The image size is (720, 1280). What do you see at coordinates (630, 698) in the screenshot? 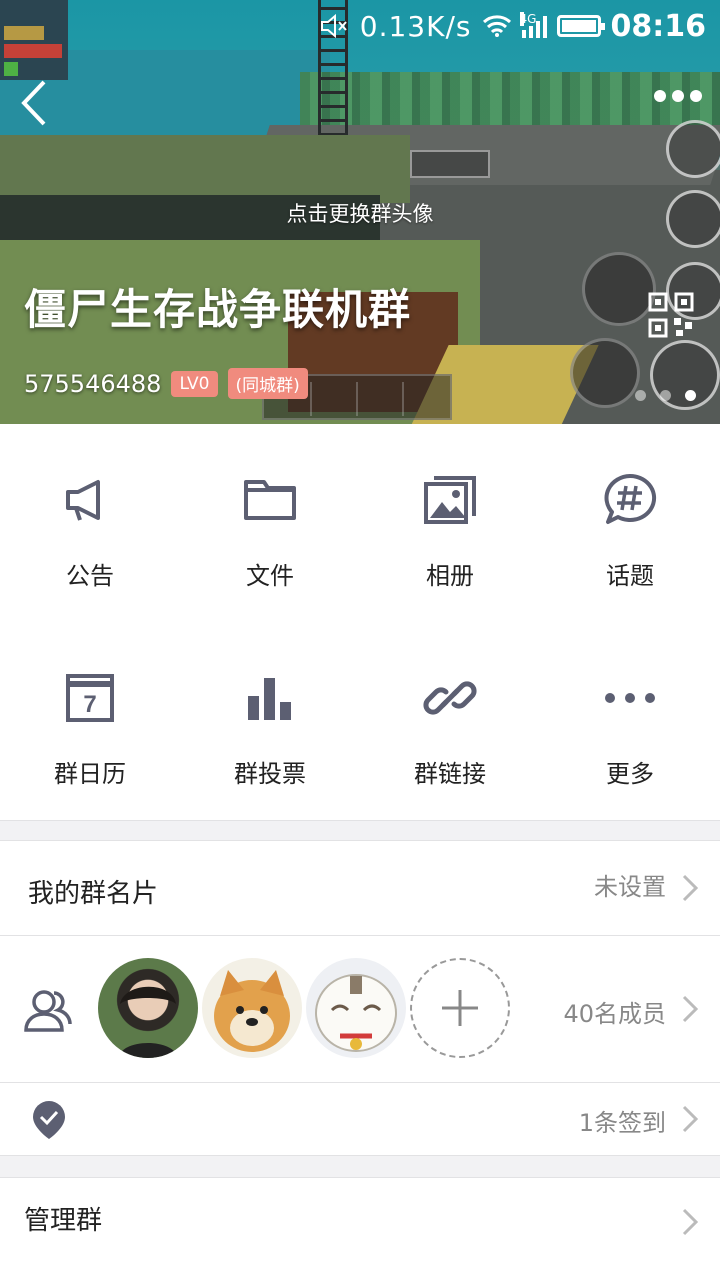
I see `more-dots-icon` at bounding box center [630, 698].